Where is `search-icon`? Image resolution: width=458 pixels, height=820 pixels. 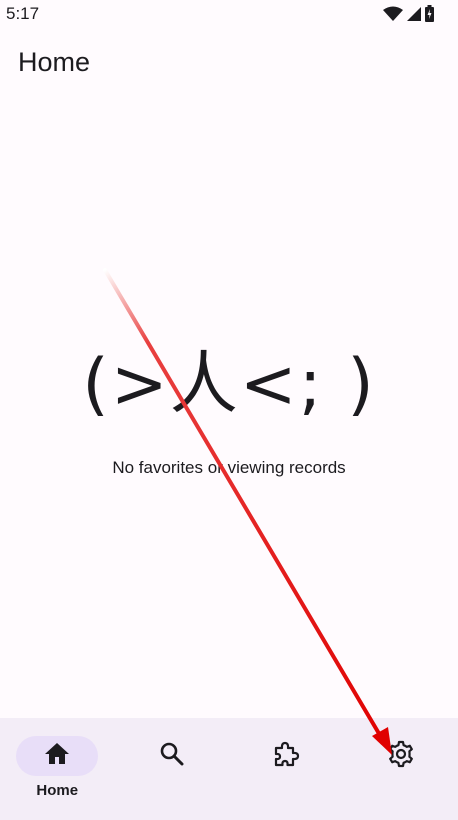 search-icon is located at coordinates (172, 756).